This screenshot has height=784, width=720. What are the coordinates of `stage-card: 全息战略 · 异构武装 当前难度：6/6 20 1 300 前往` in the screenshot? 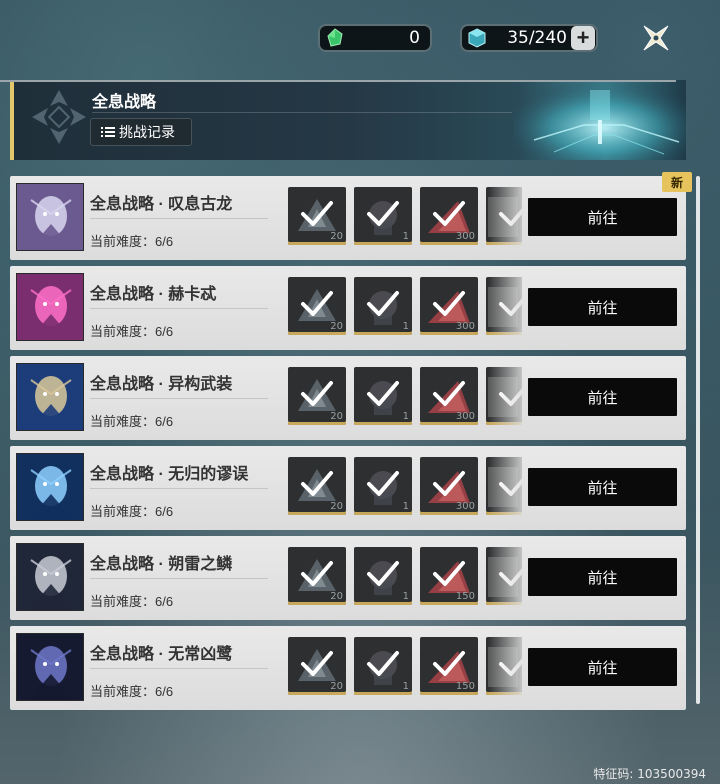 It's located at (348, 398).